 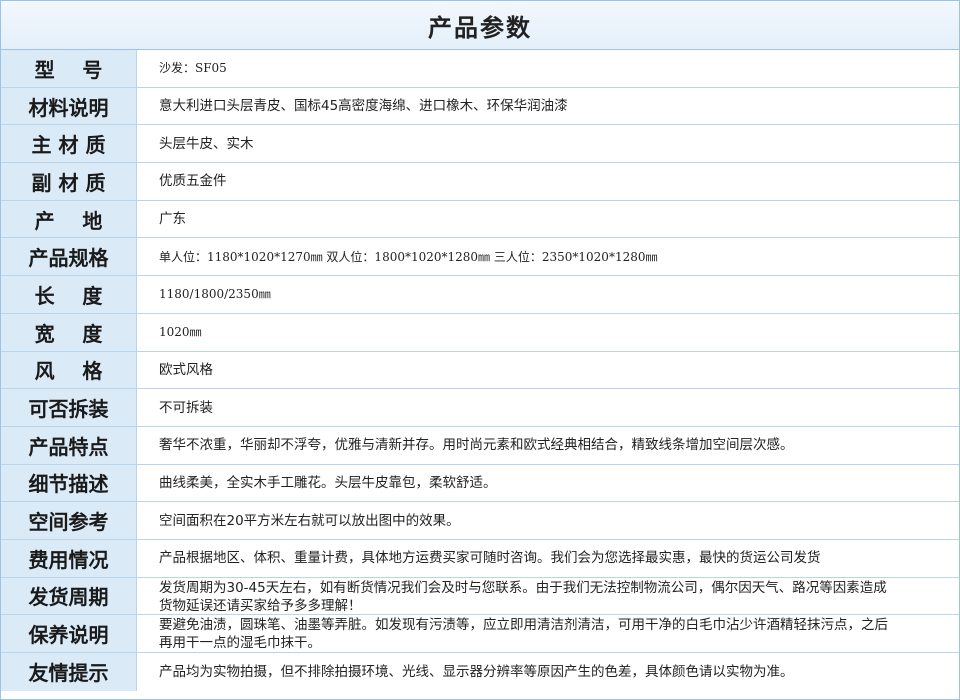 I want to click on param-value: 沙发：SF05, so click(x=548, y=68).